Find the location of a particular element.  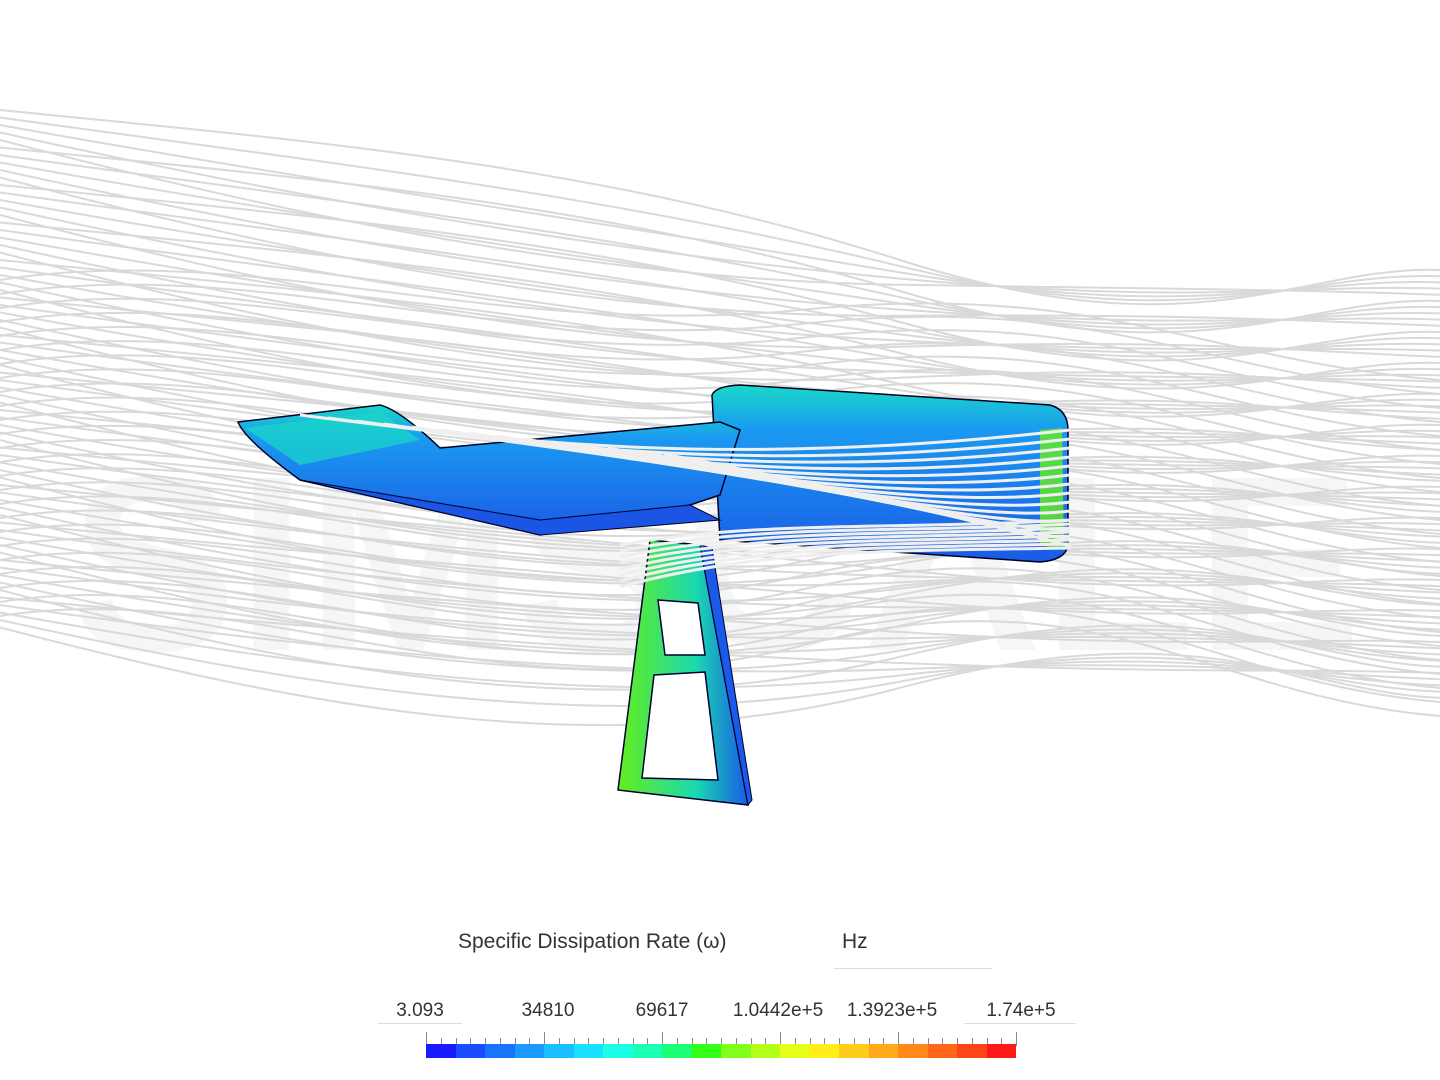

legend-unit: Hz is located at coordinates (855, 942).